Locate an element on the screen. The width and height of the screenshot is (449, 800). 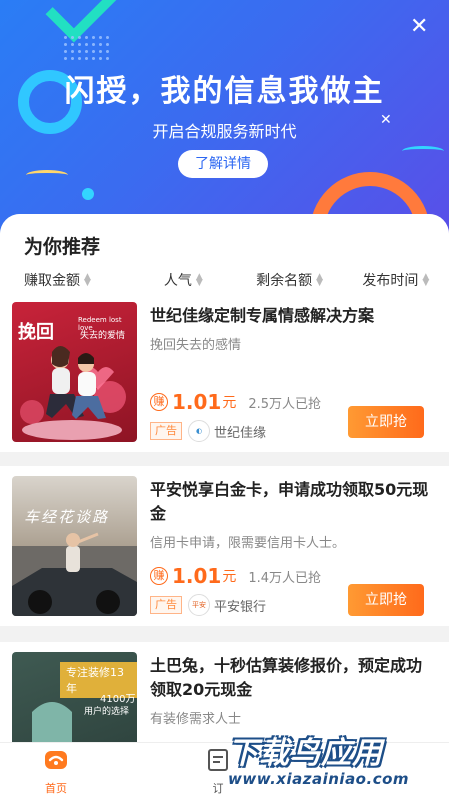
watermark-text: 下载鸟应用 is located at coordinates (305, 753).